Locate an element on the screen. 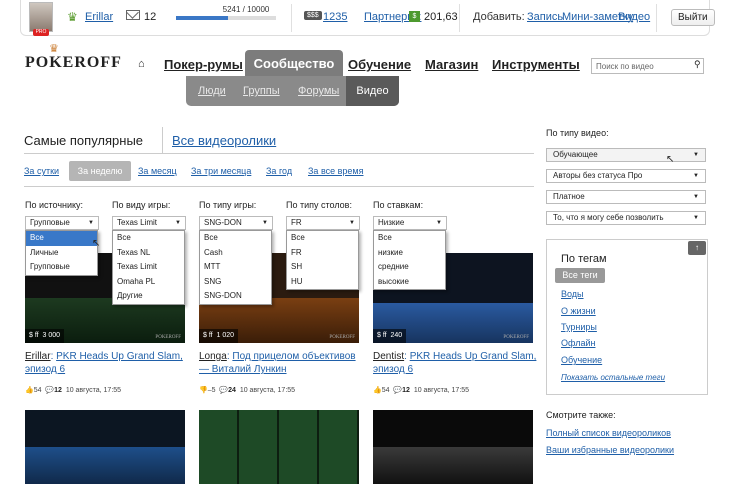 Image resolution: width=730 pixels, height=484 pixels. username-link: Erillar is located at coordinates (99, 17).